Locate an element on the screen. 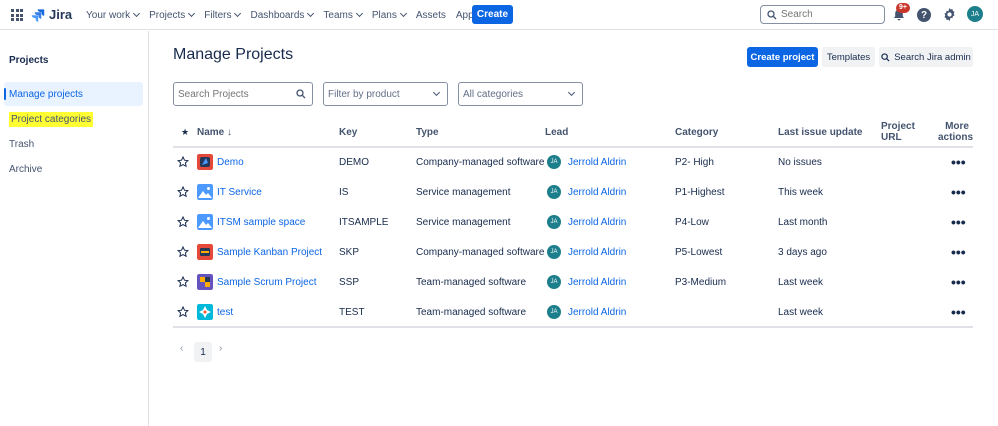 The height and width of the screenshot is (426, 998). search-jira-admin-button: Search Jira admin is located at coordinates (926, 57).